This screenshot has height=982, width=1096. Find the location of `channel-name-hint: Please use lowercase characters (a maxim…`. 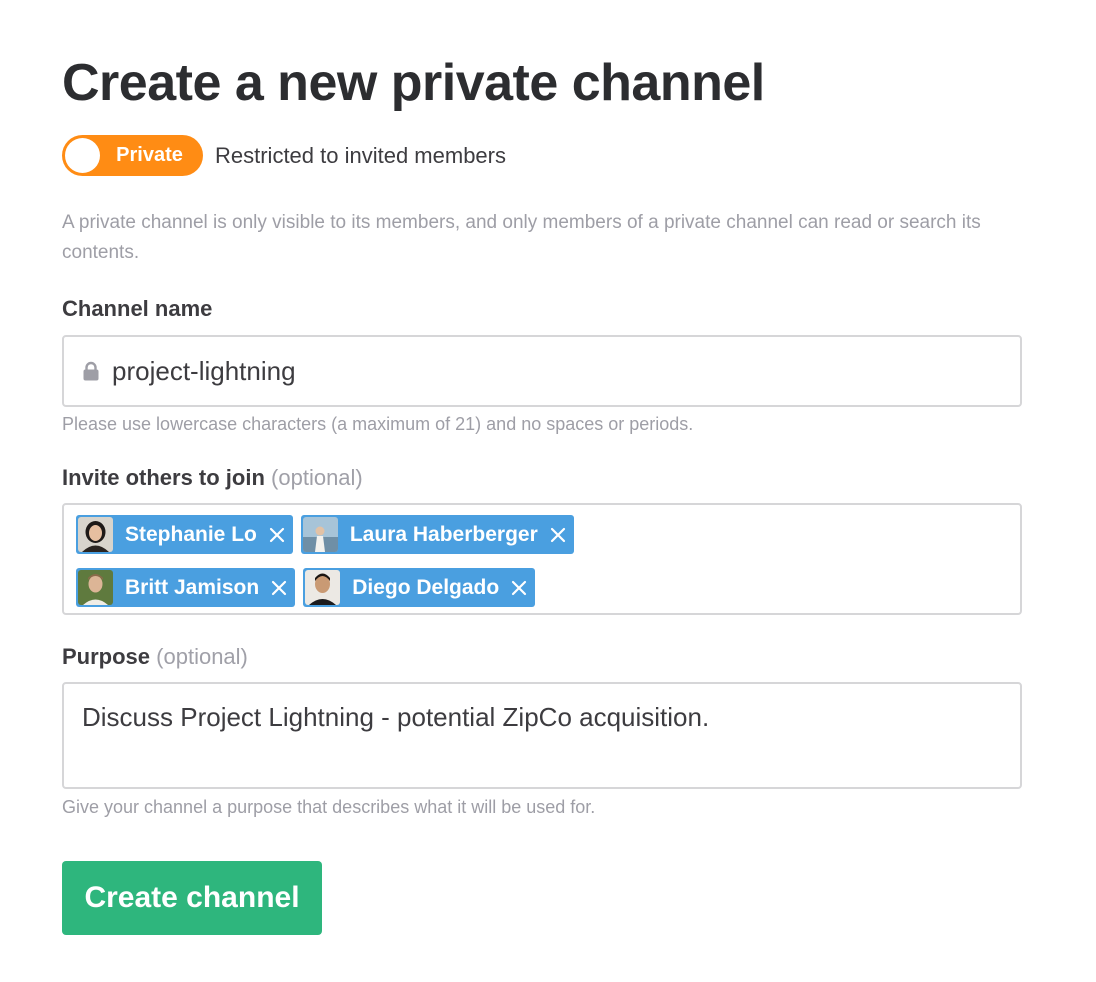

channel-name-hint: Please use lowercase characters (a maxim… is located at coordinates (378, 424).